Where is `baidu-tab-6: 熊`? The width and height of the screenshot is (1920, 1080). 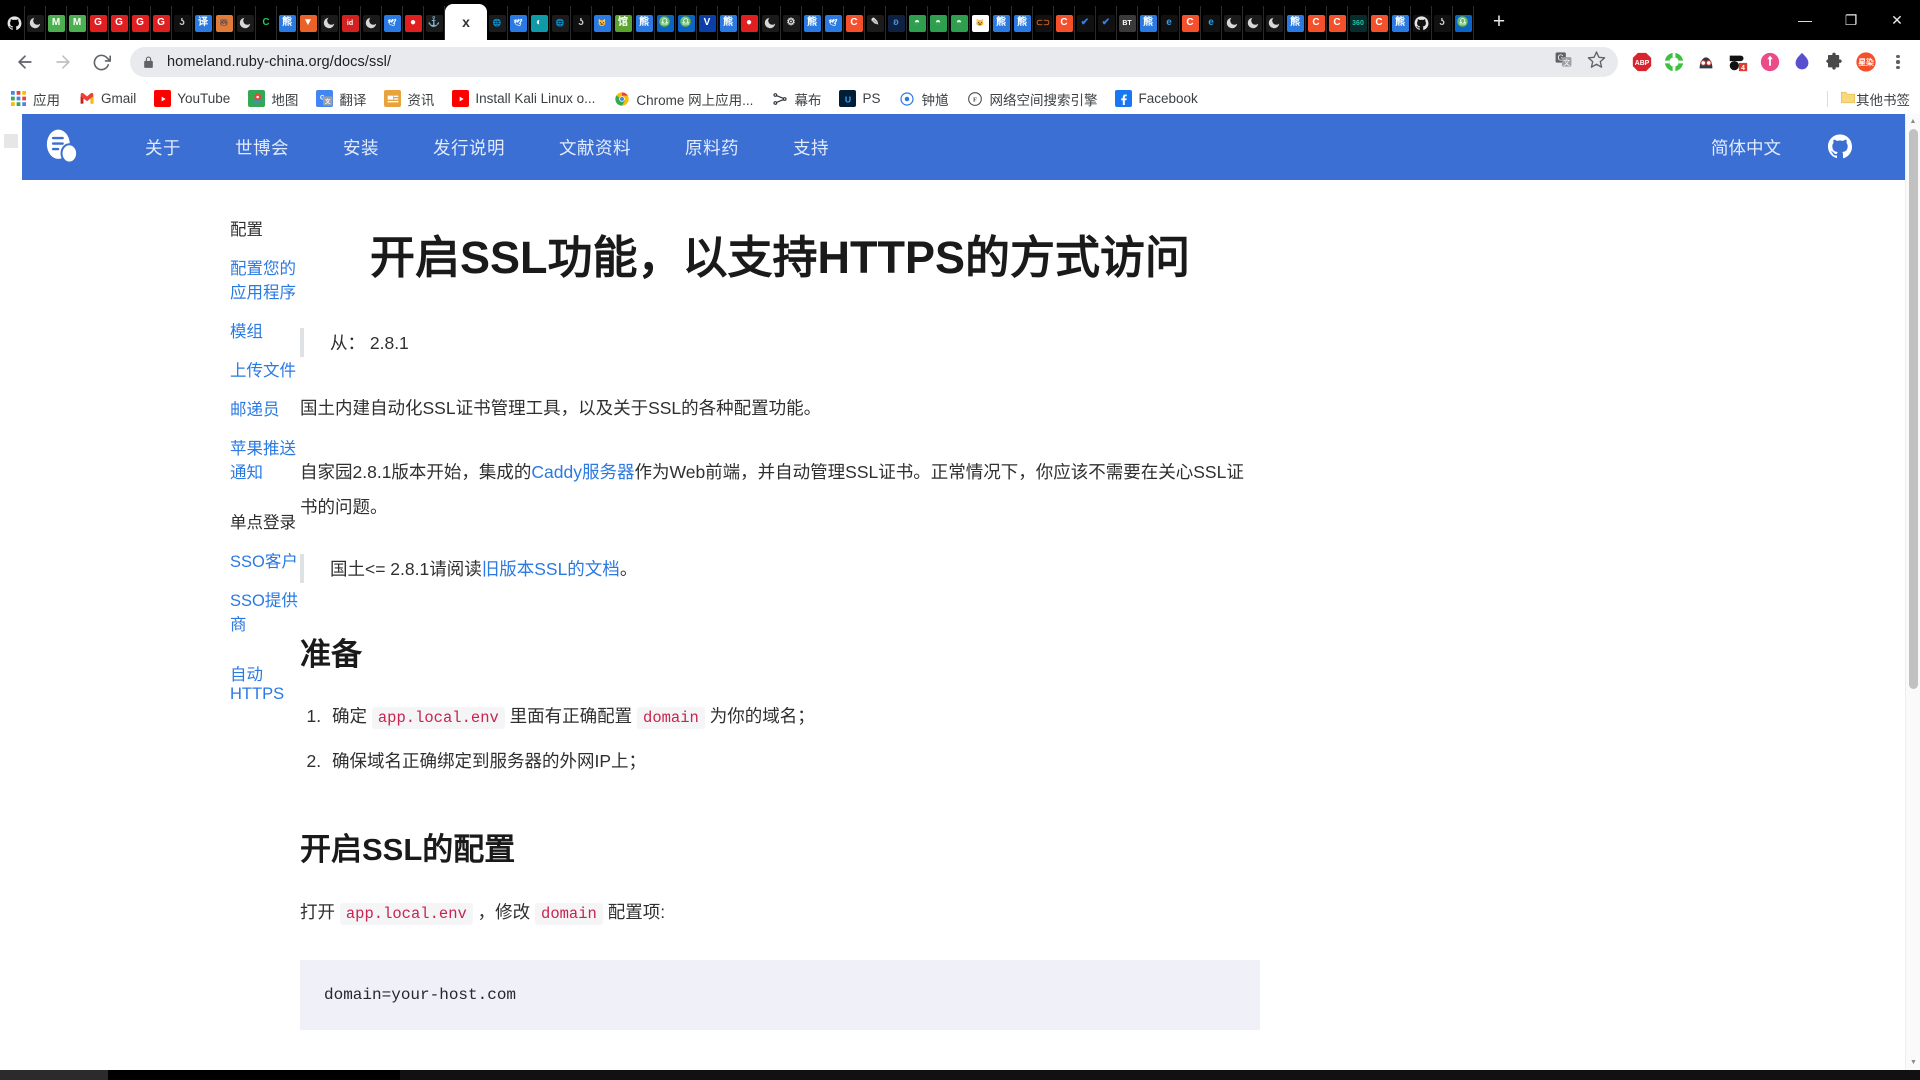 baidu-tab-6: 熊 is located at coordinates (1022, 23).